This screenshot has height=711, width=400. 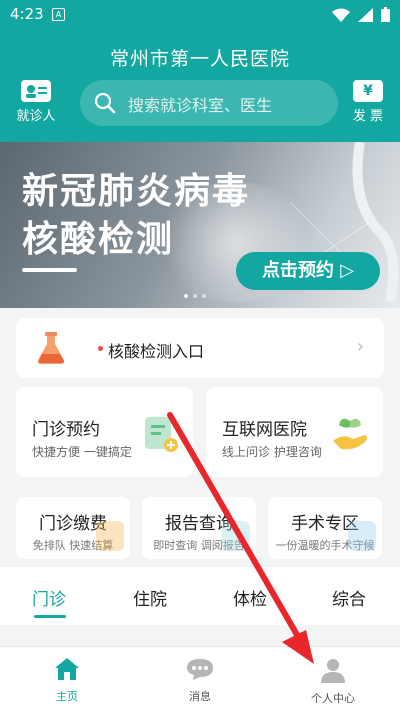 I want to click on message-icon, so click(x=200, y=669).